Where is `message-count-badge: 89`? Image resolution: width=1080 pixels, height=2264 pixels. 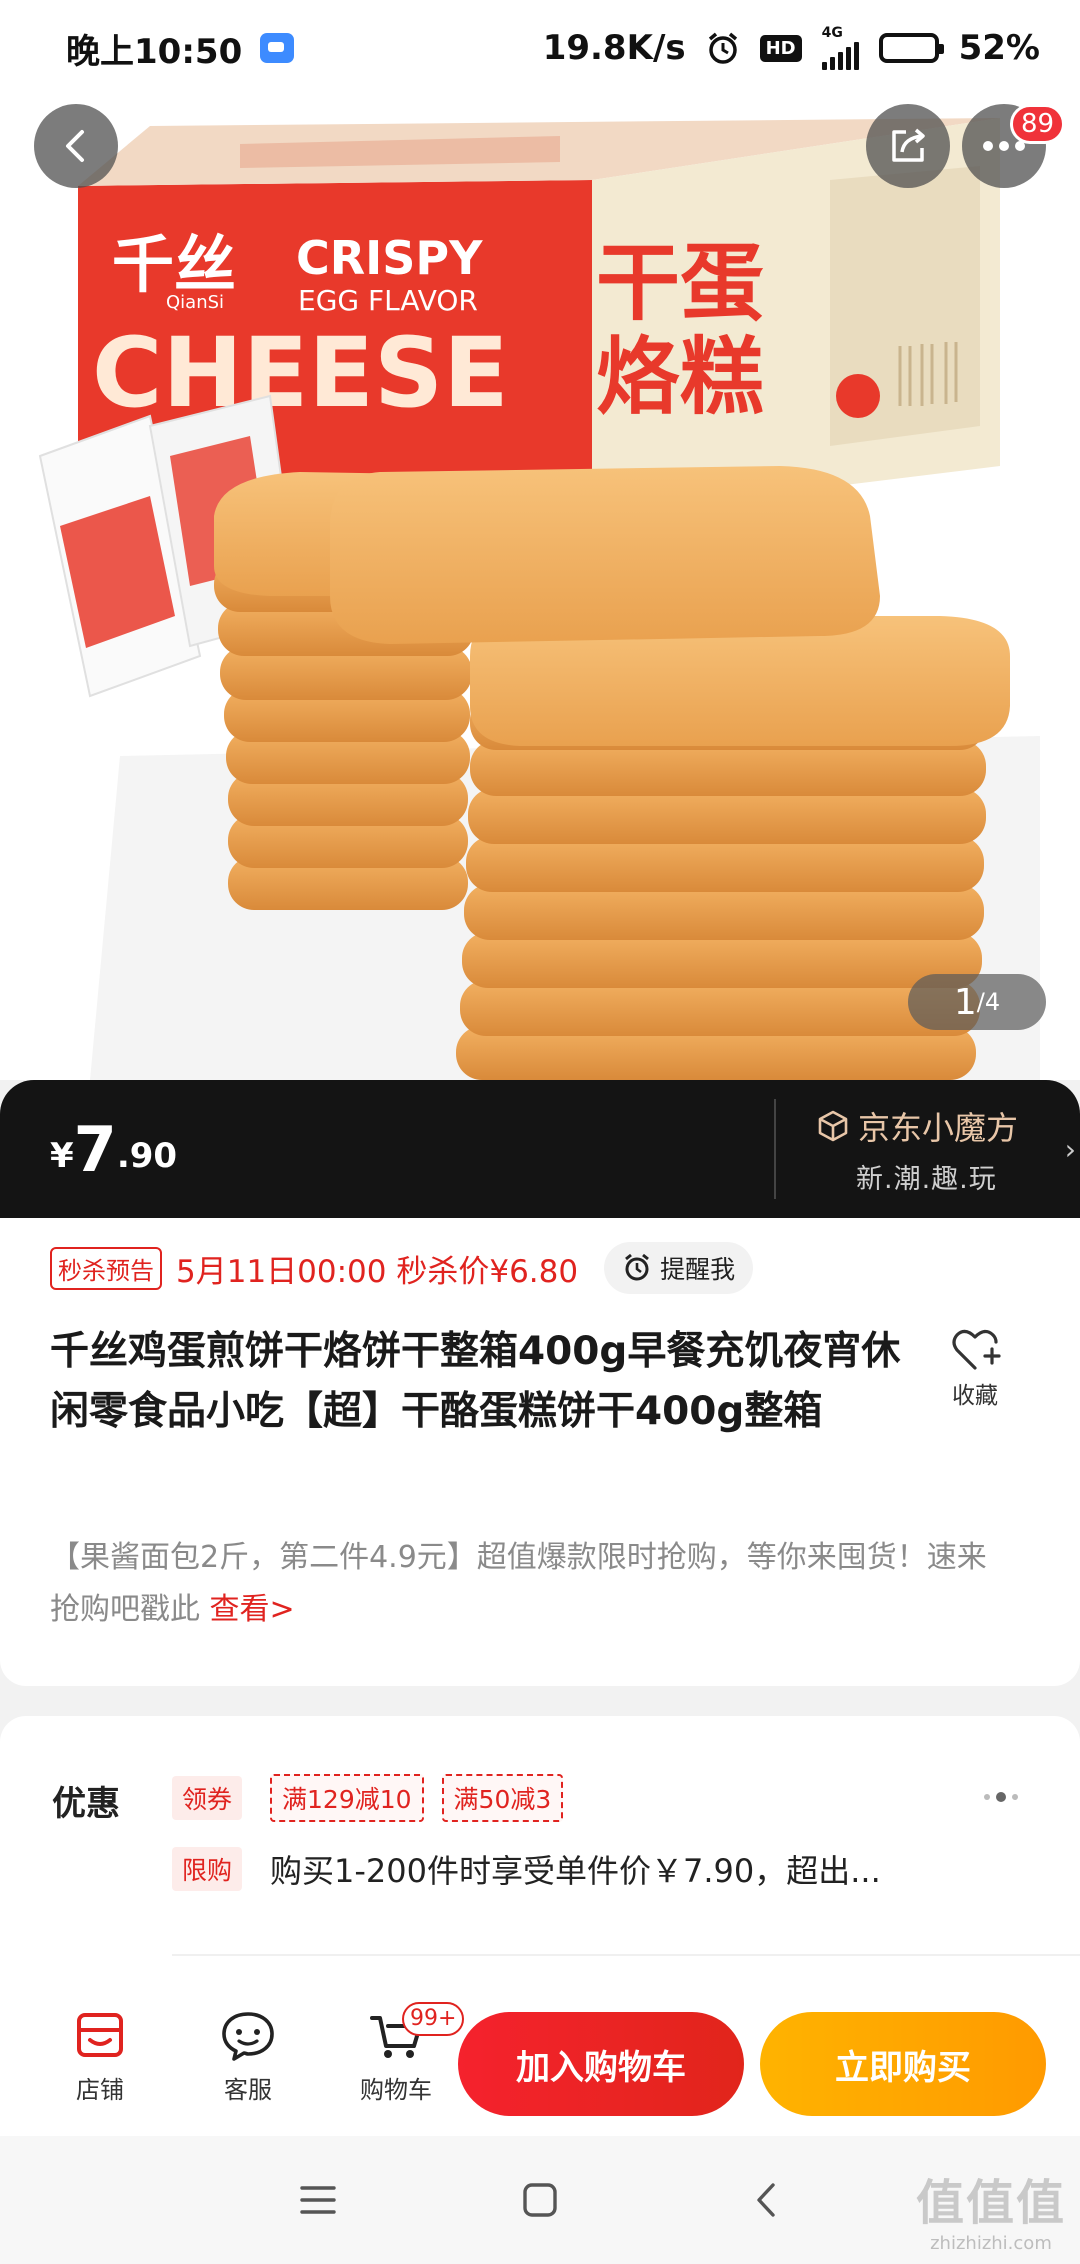 message-count-badge: 89 is located at coordinates (1038, 124).